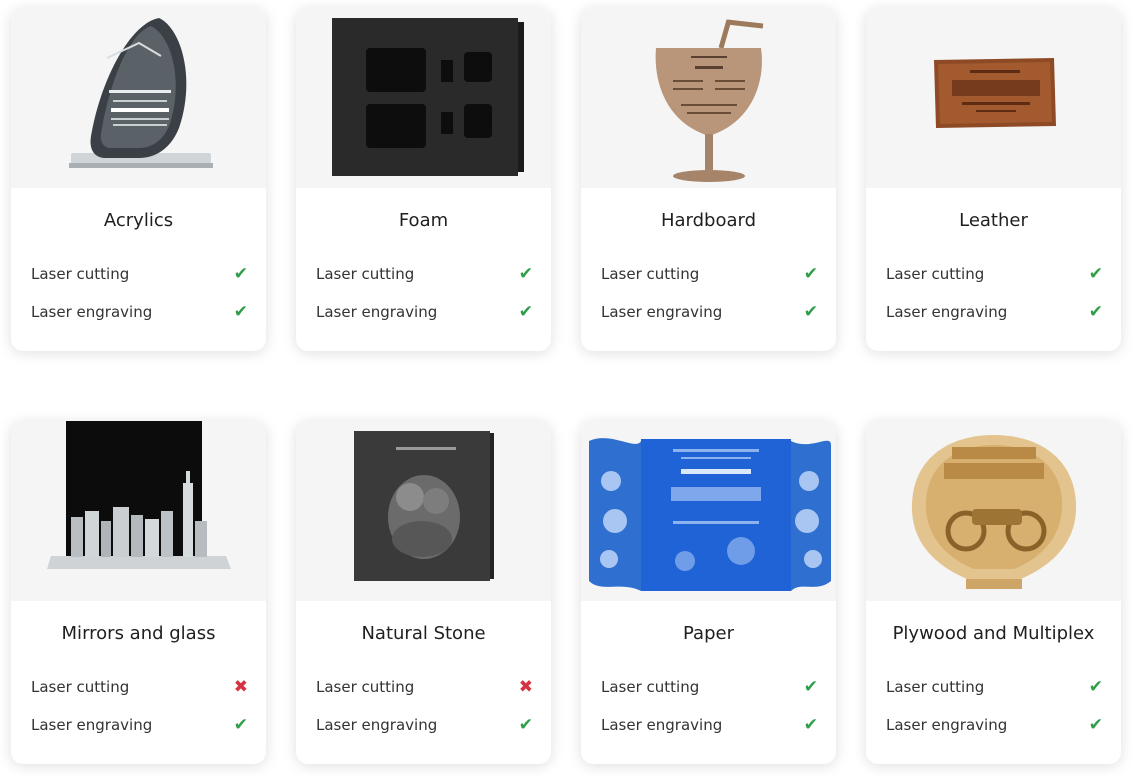 The image size is (1135, 776). I want to click on material-image-hardboard, so click(708, 98).